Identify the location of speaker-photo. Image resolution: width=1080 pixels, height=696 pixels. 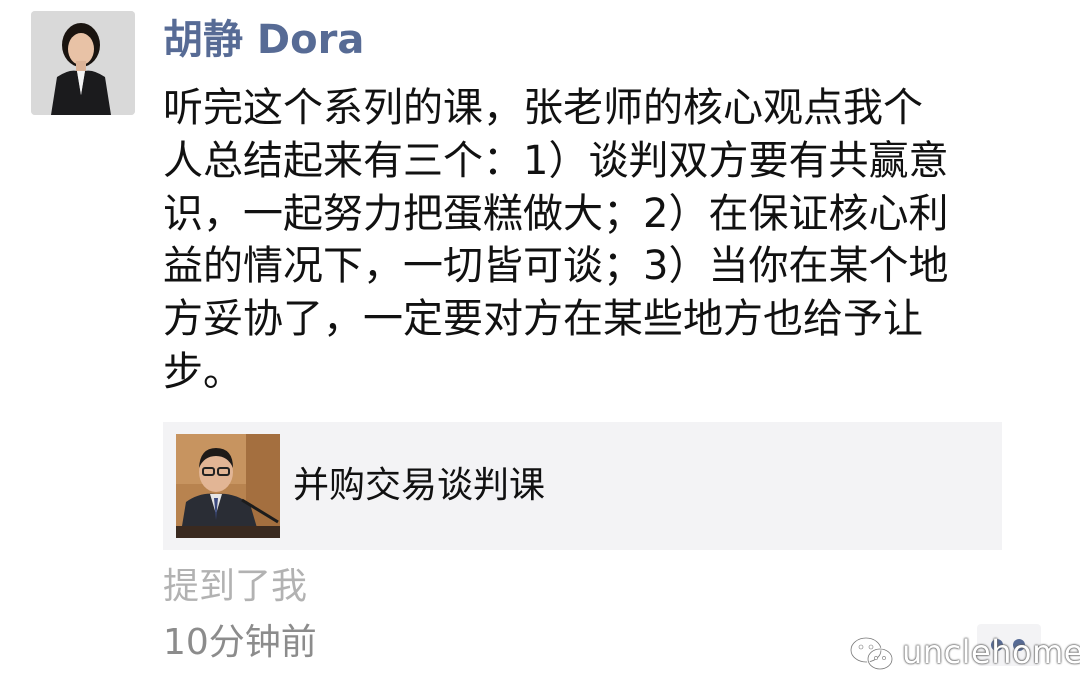
(228, 486).